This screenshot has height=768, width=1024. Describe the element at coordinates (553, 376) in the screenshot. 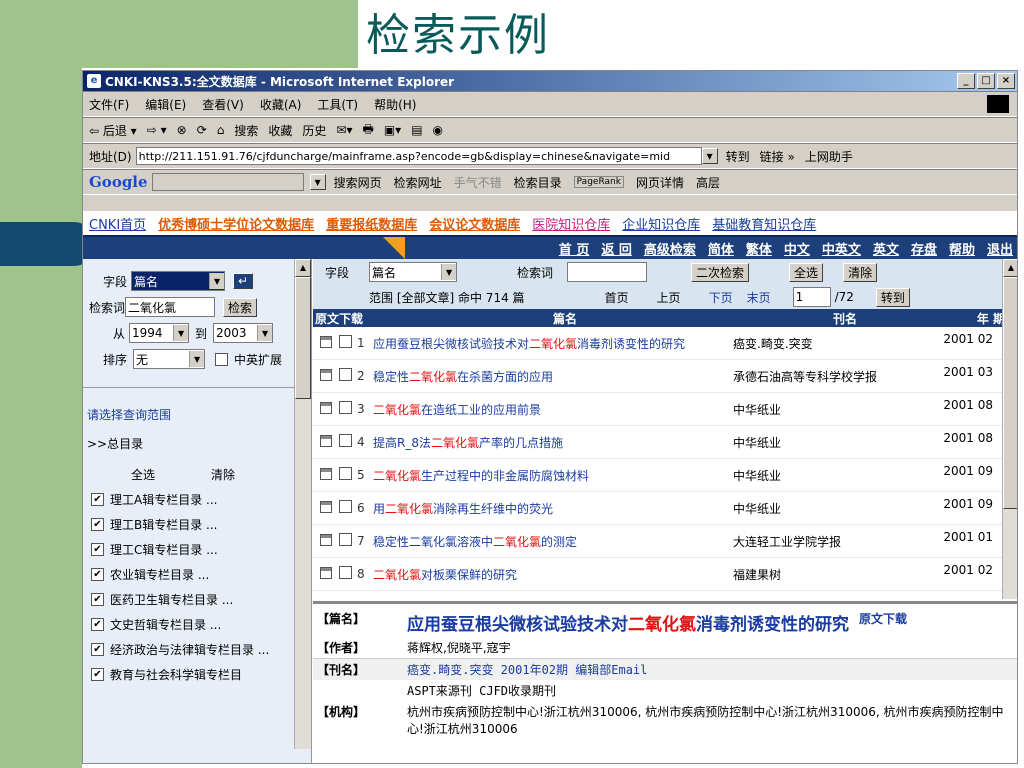

I see `row-title: 稳定性二氧化氯在杀菌方面的应用` at that location.